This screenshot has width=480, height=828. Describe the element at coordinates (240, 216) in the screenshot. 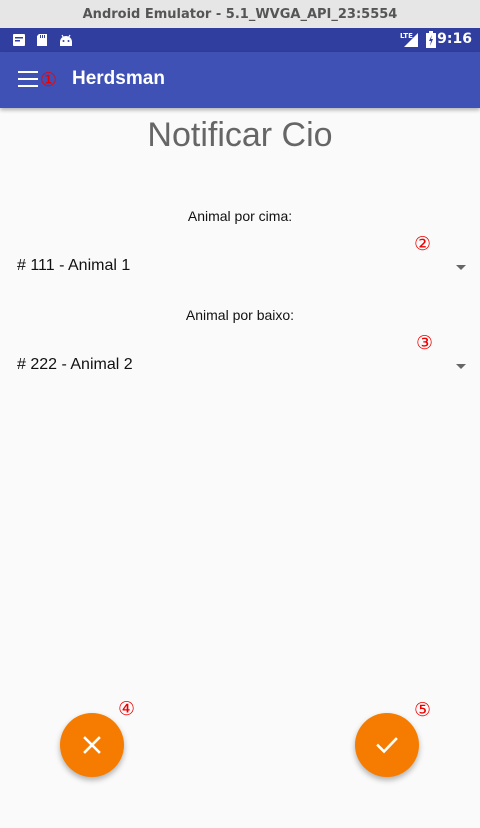

I see `field-label-top-animal: Animal por cima:` at that location.